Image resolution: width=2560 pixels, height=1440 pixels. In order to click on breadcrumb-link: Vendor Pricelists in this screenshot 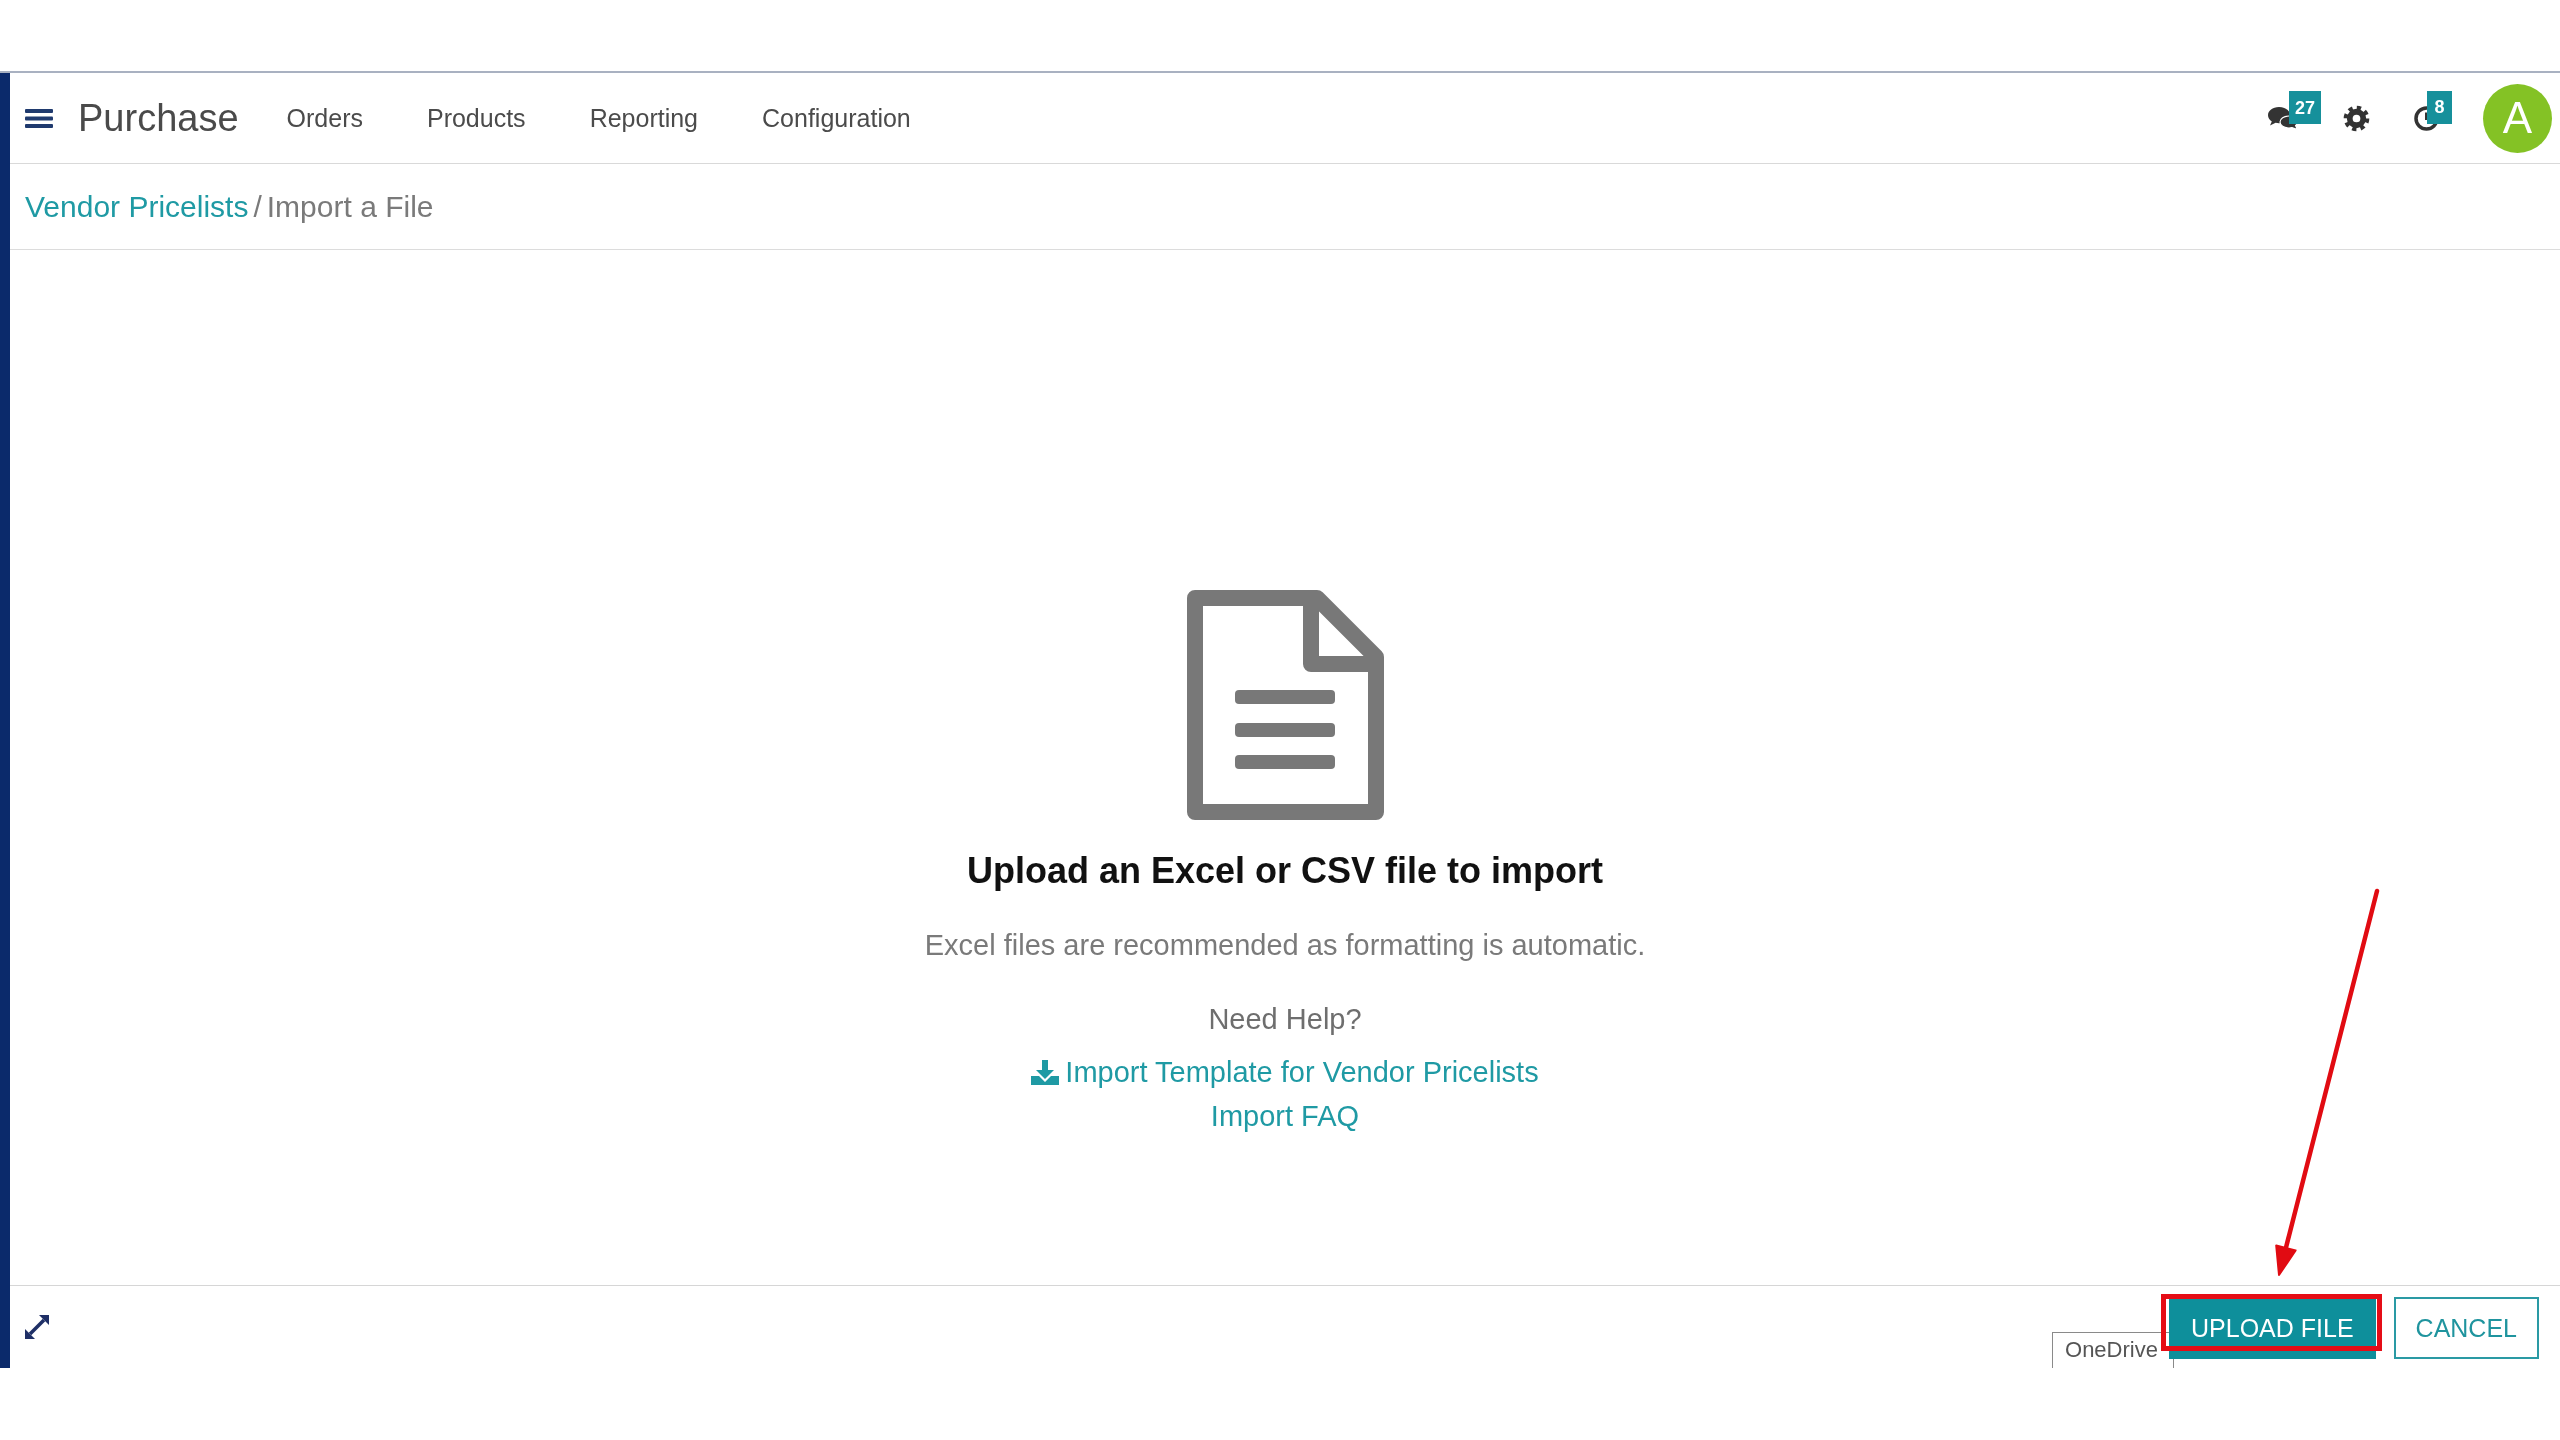, I will do `click(137, 206)`.